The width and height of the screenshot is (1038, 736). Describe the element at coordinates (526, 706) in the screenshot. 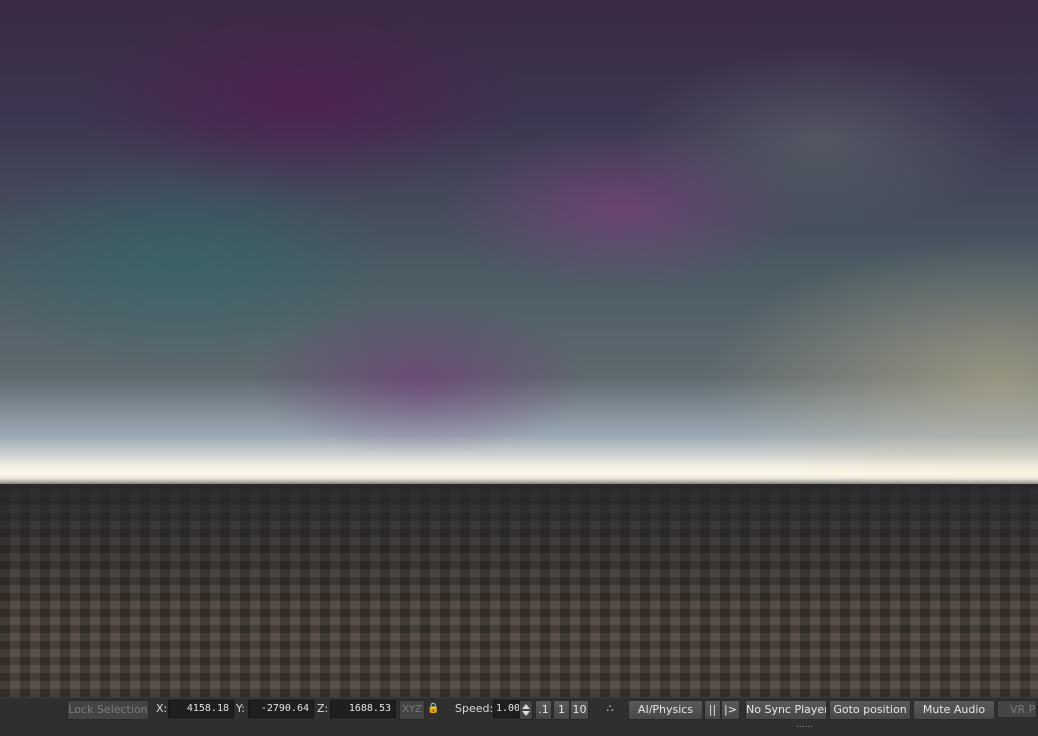

I see `spinner-up-icon` at that location.